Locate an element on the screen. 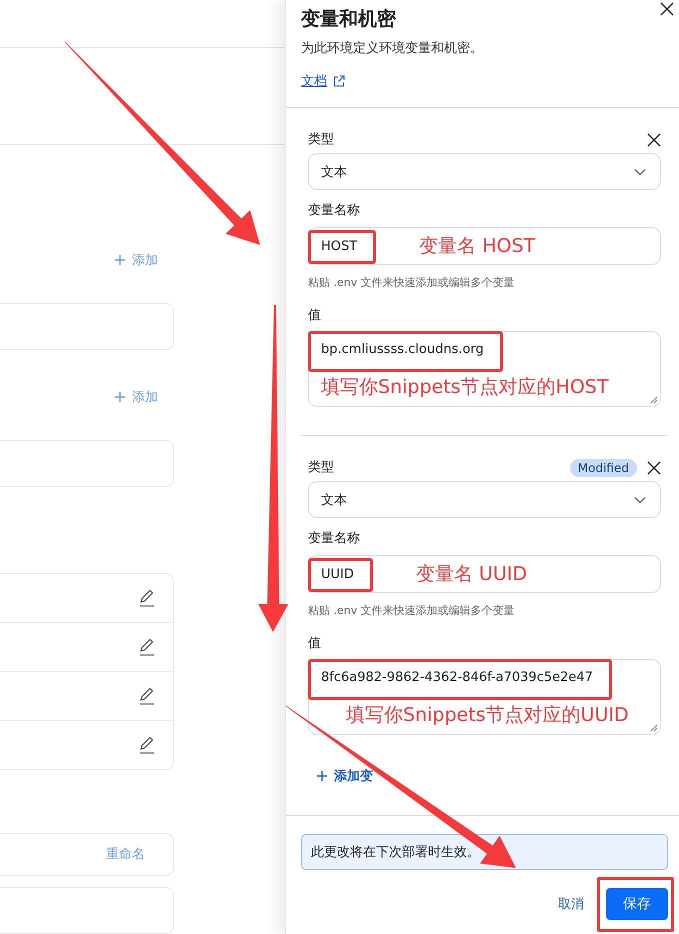  close-icon is located at coordinates (667, 9).